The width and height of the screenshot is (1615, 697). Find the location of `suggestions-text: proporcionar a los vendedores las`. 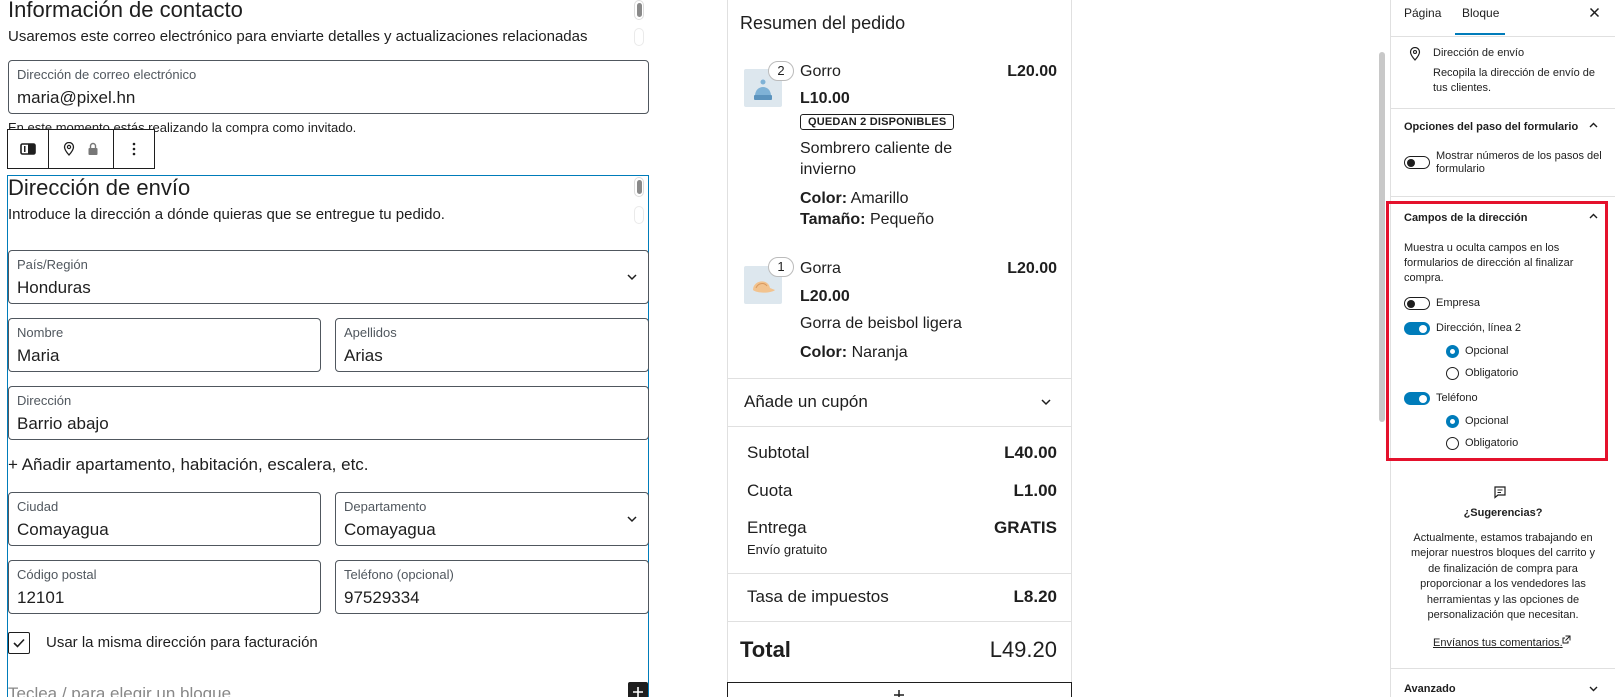

suggestions-text: proporcionar a los vendedores las is located at coordinates (1503, 584).